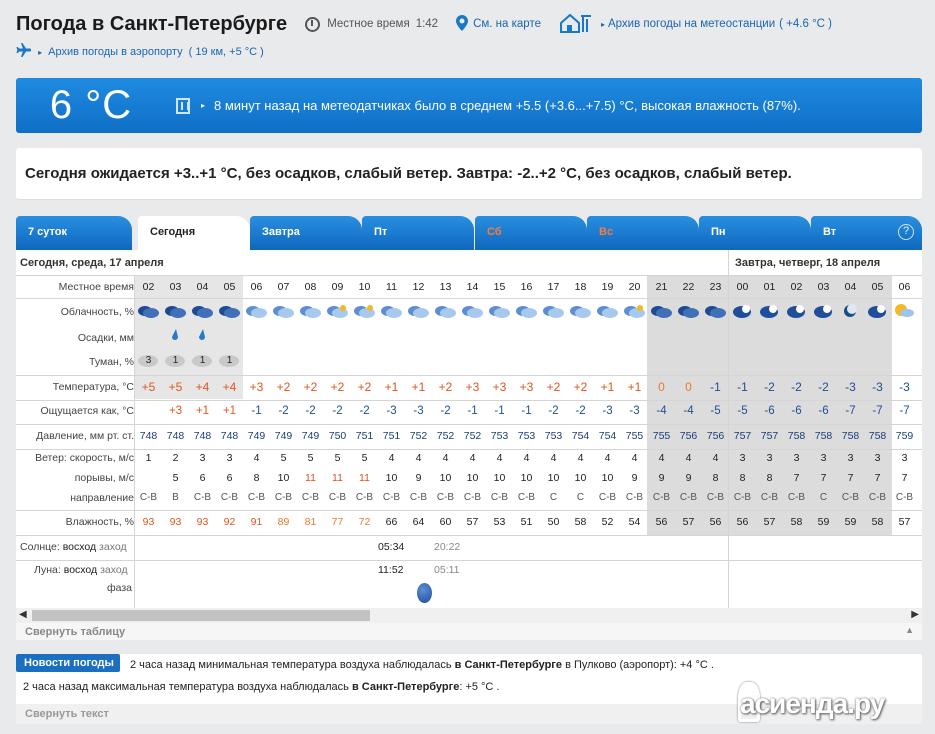  What do you see at coordinates (661, 522) in the screenshot?
I see `humidity-cell: 56` at bounding box center [661, 522].